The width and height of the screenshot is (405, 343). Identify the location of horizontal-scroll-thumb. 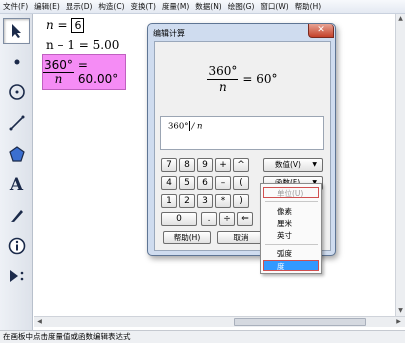
(300, 322).